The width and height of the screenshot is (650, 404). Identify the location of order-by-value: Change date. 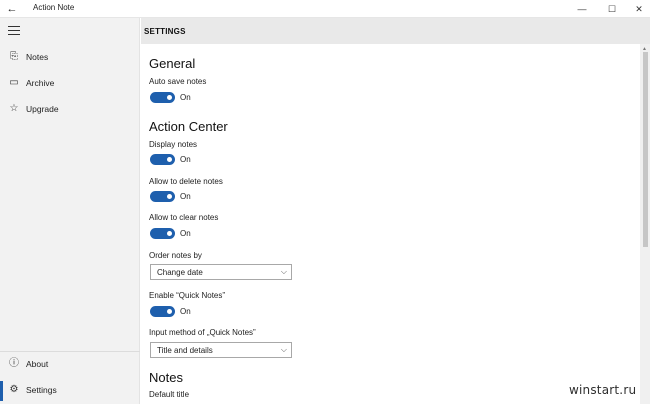
(180, 272).